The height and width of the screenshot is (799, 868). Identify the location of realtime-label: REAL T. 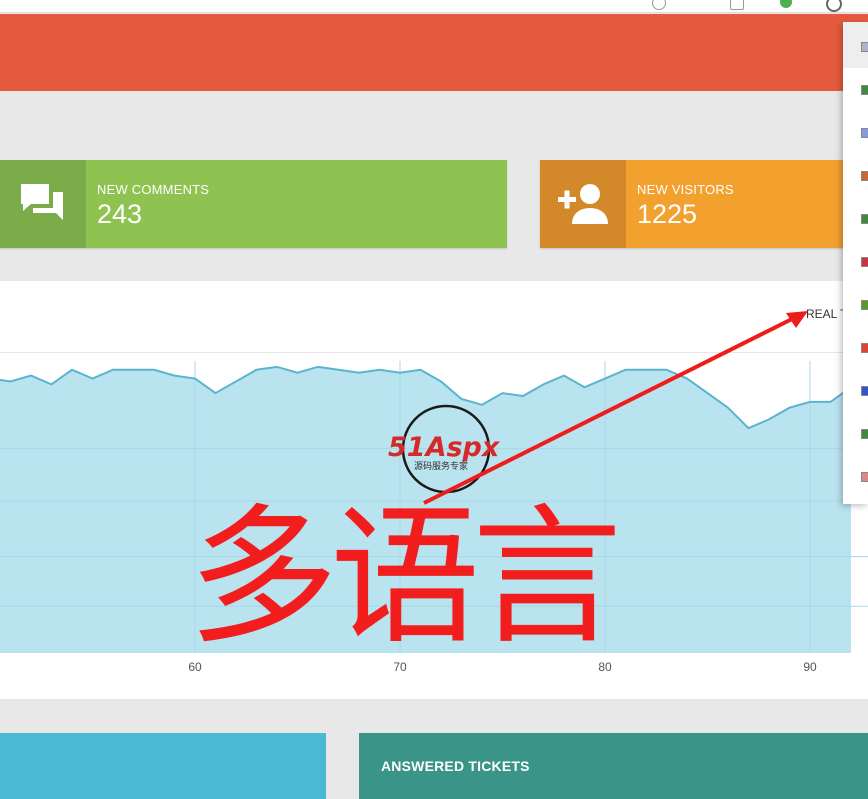
(827, 314).